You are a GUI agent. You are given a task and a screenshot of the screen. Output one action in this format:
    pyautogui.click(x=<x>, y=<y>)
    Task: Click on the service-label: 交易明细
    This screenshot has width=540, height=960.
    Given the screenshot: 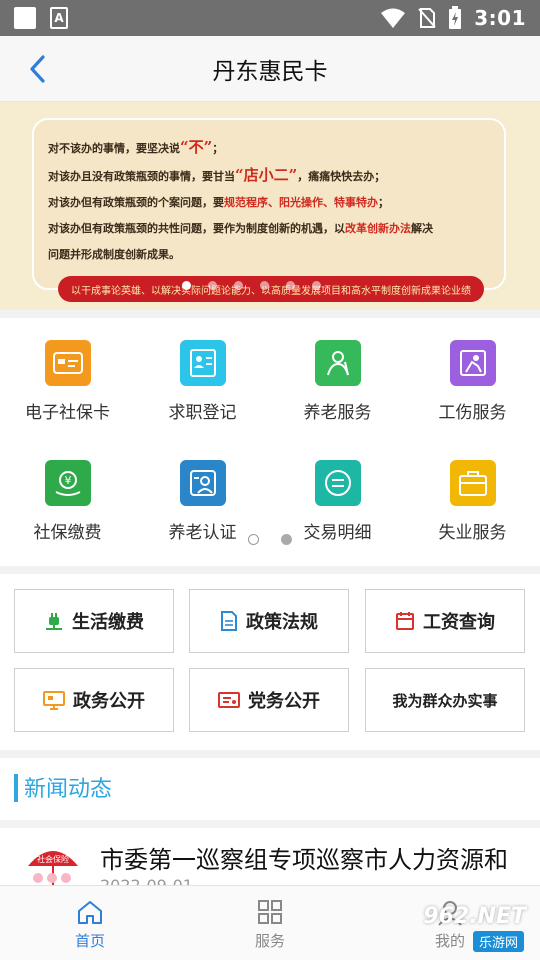 What is the action you would take?
    pyautogui.click(x=337, y=533)
    